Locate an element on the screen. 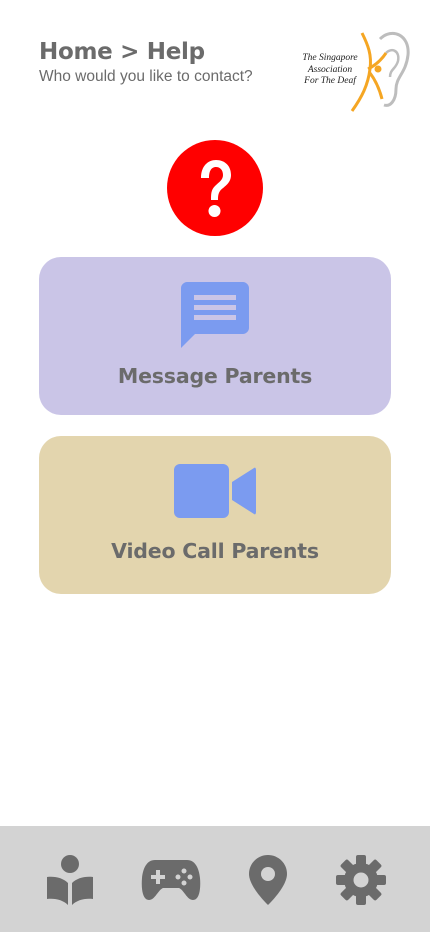 Image resolution: width=430 pixels, height=932 pixels. gear-icon is located at coordinates (361, 880).